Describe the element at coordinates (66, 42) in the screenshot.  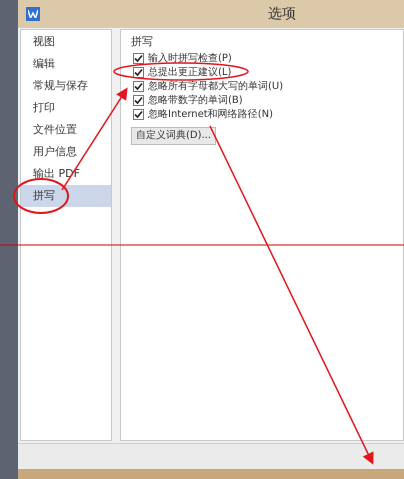
I see `sidebar-item: 视图` at that location.